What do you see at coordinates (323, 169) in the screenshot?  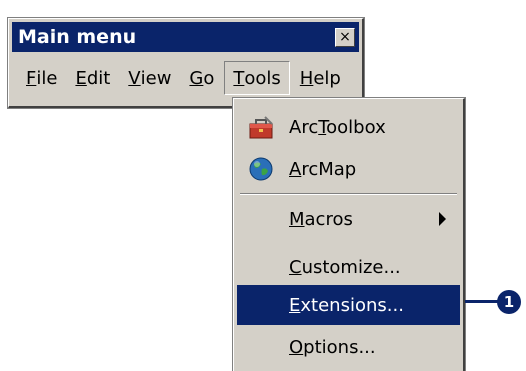 I see `menu-item-label: ArcMap` at bounding box center [323, 169].